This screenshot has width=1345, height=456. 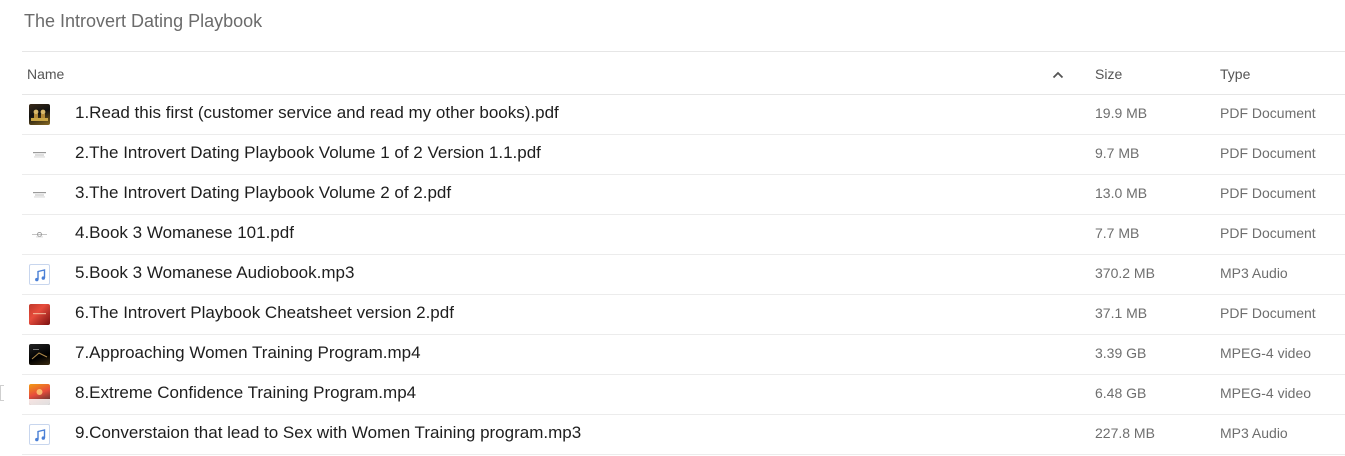 I want to click on book-cover-thumbnail, so click(x=39, y=114).